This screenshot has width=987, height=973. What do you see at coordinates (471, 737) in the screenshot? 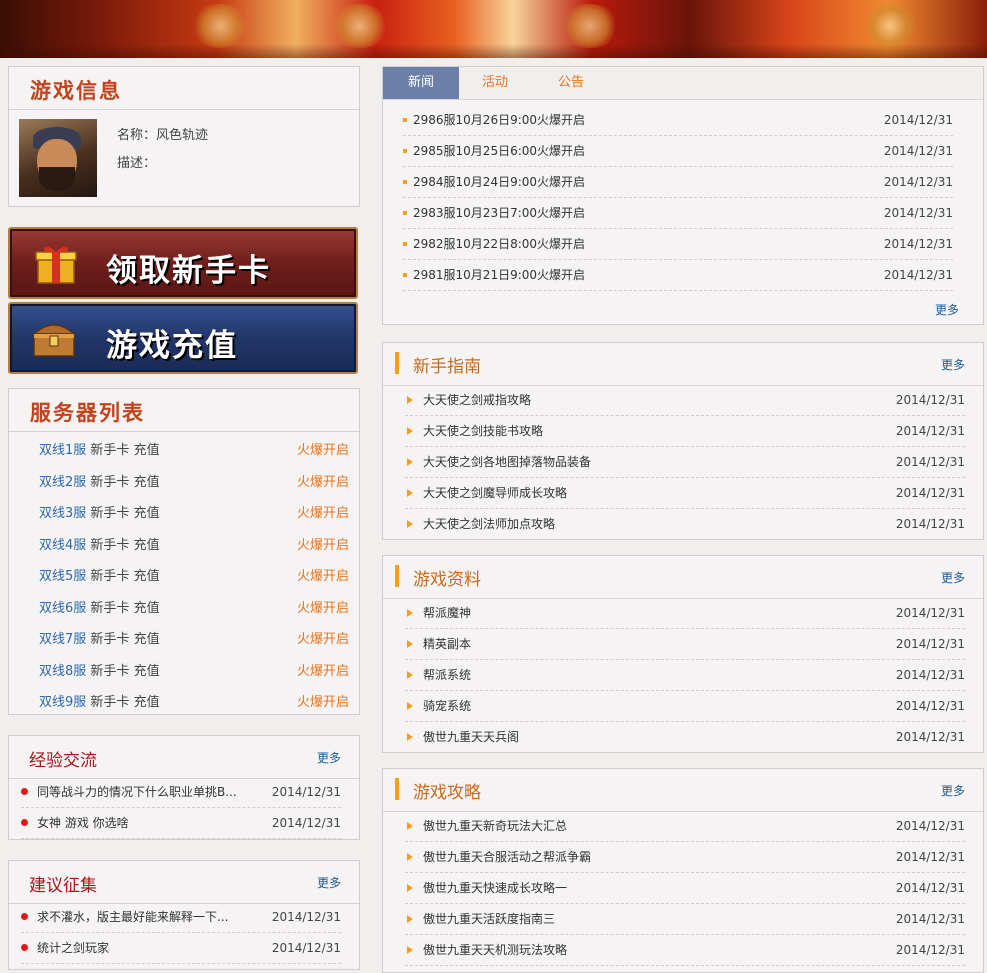
I see `list-item-title: 傲世九重天天兵阁` at bounding box center [471, 737].